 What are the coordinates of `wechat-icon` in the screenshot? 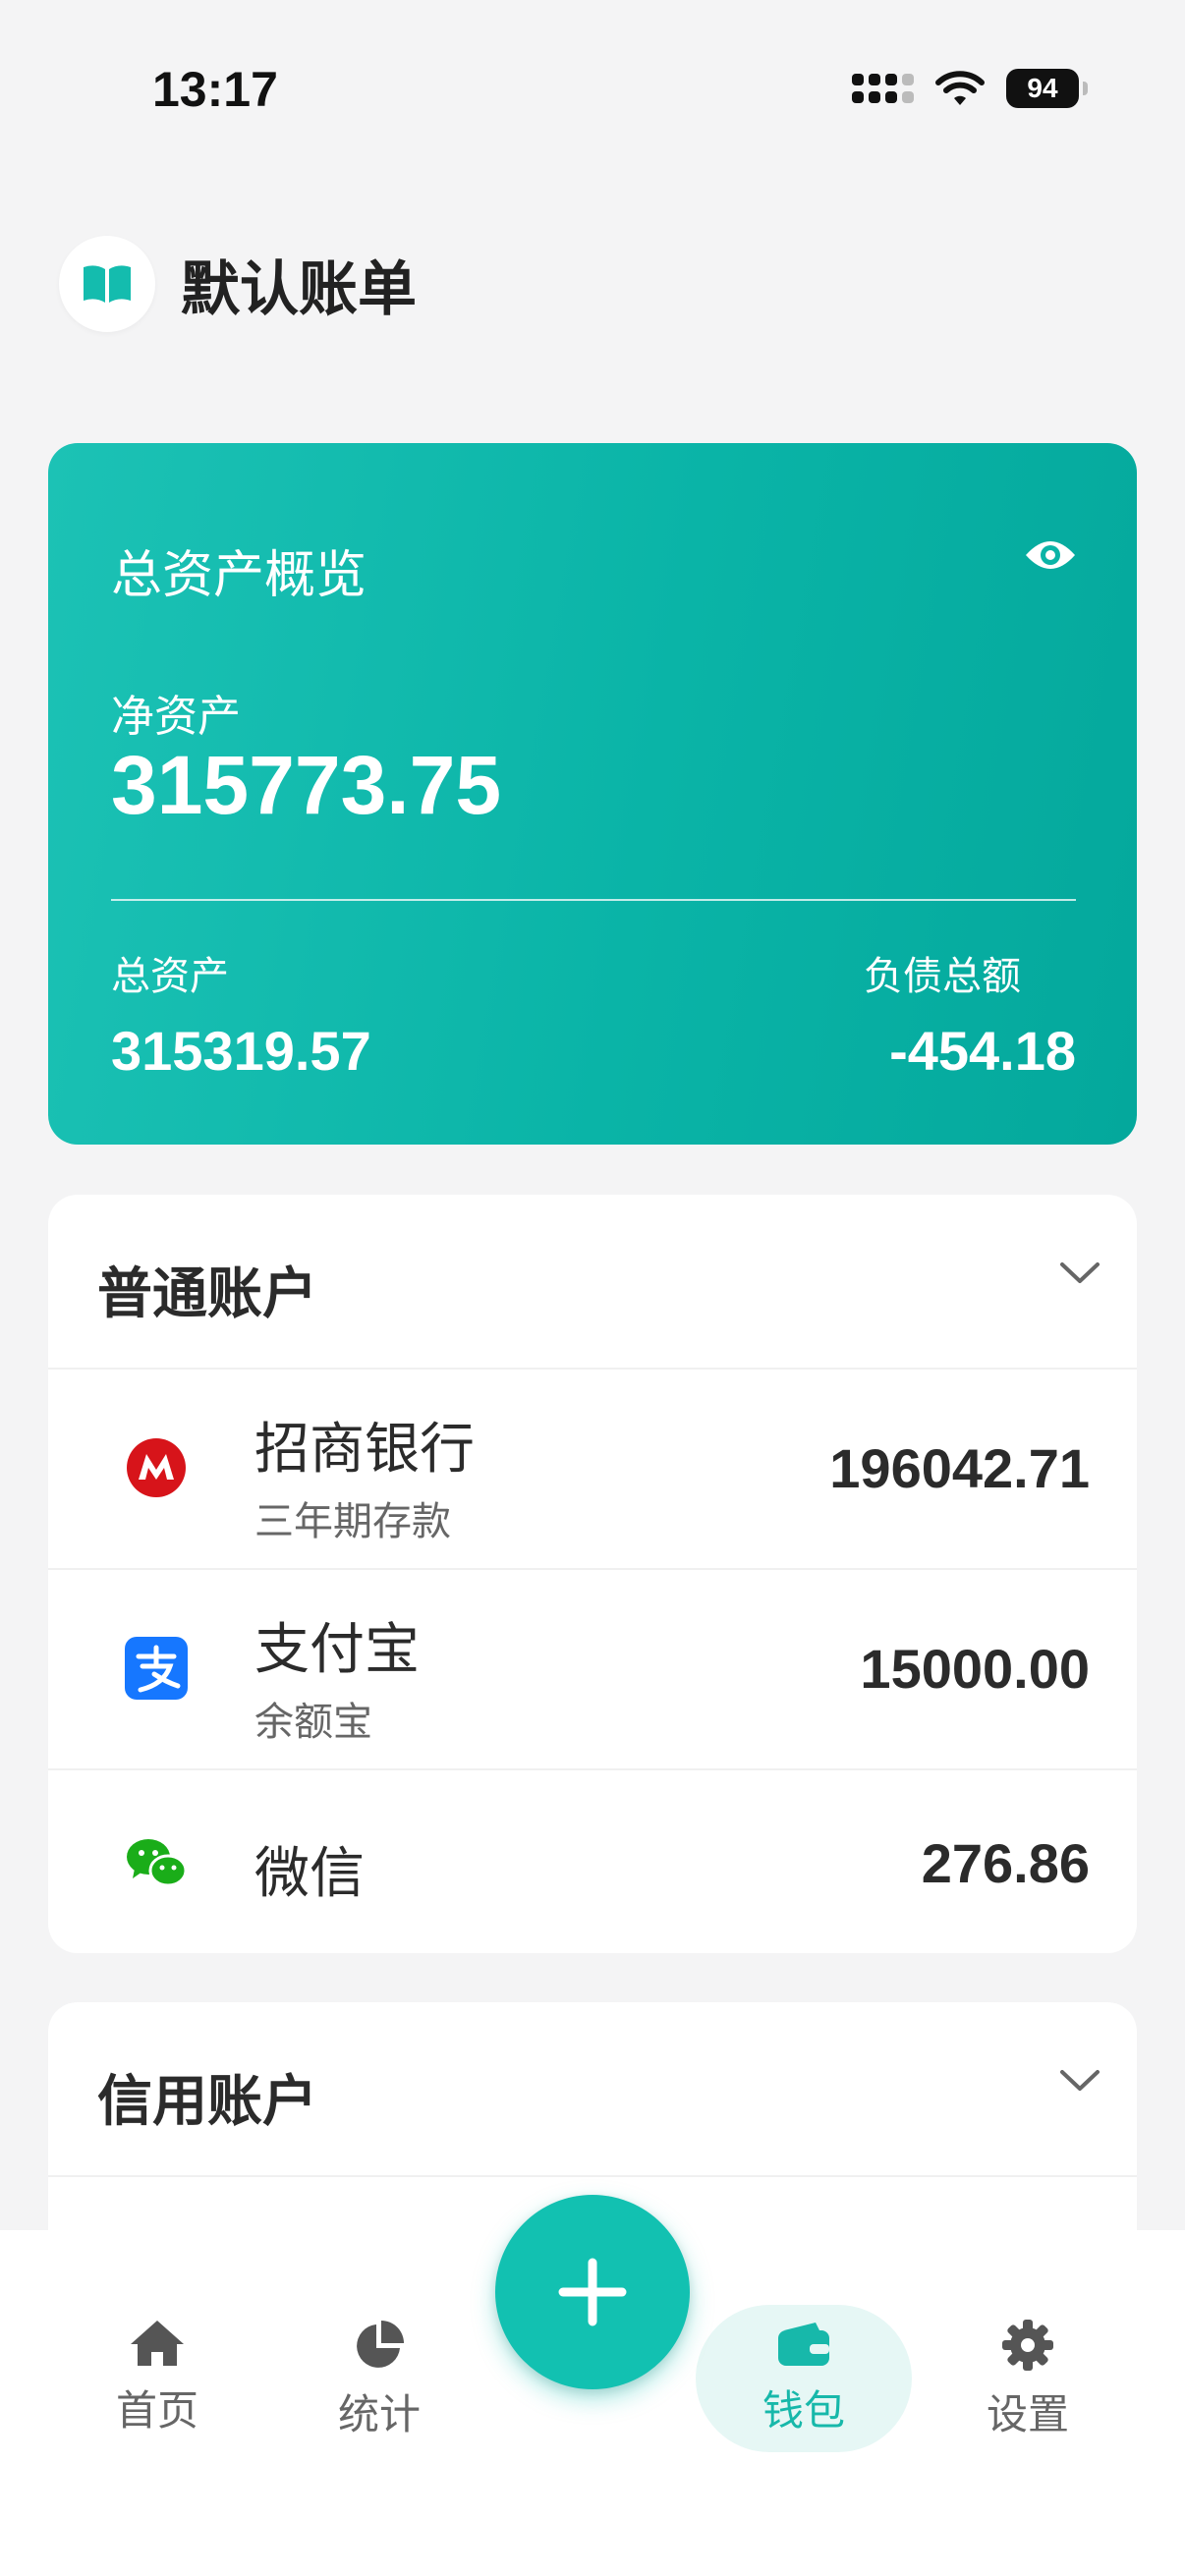 It's located at (156, 1862).